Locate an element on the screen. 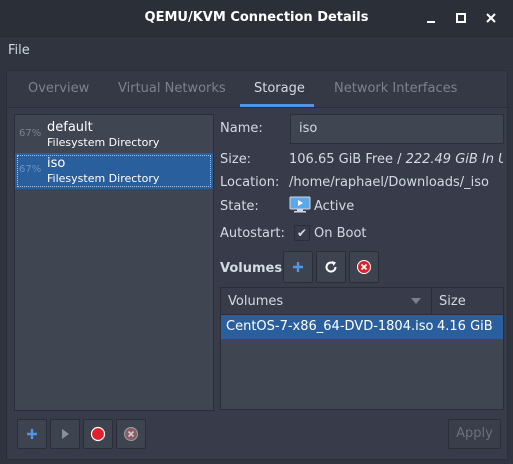 The width and height of the screenshot is (513, 464). close-icon is located at coordinates (491, 18).